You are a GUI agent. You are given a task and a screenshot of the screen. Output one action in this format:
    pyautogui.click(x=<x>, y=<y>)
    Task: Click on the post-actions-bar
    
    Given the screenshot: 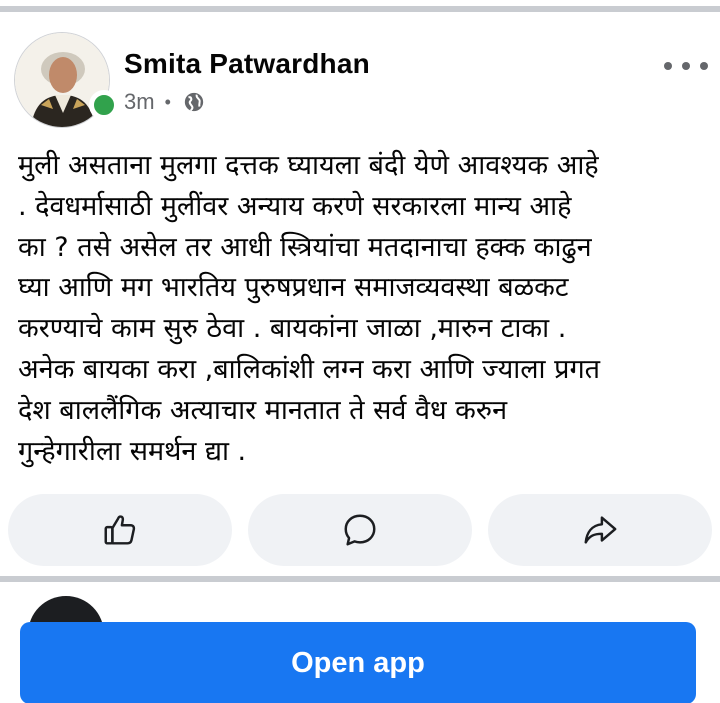 What is the action you would take?
    pyautogui.click(x=360, y=530)
    